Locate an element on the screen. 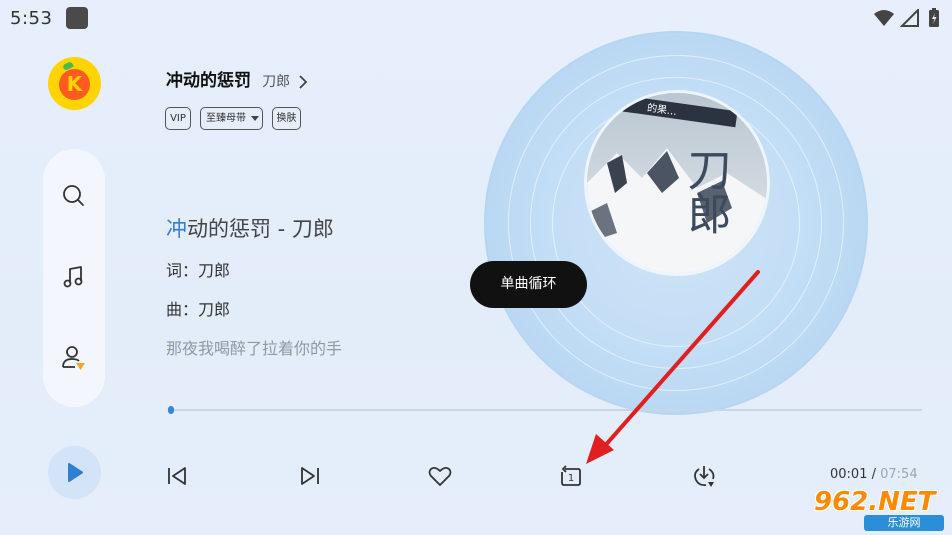 This screenshot has height=535, width=952. song-title: 冲动的惩罚 is located at coordinates (208, 81).